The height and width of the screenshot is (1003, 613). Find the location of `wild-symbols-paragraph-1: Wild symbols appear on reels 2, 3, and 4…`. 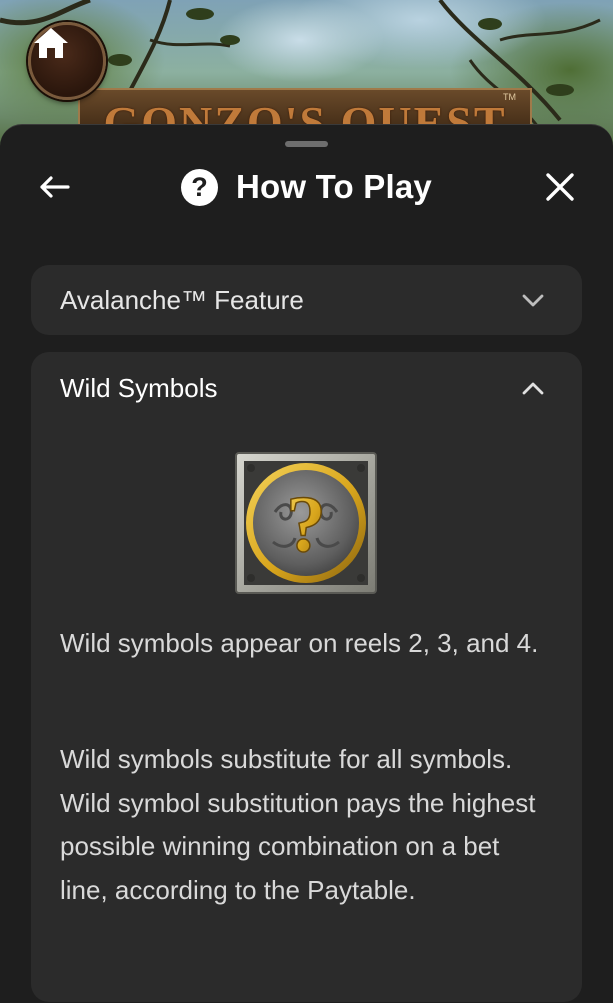

wild-symbols-paragraph-1: Wild symbols appear on reels 2, 3, and 4… is located at coordinates (299, 643).